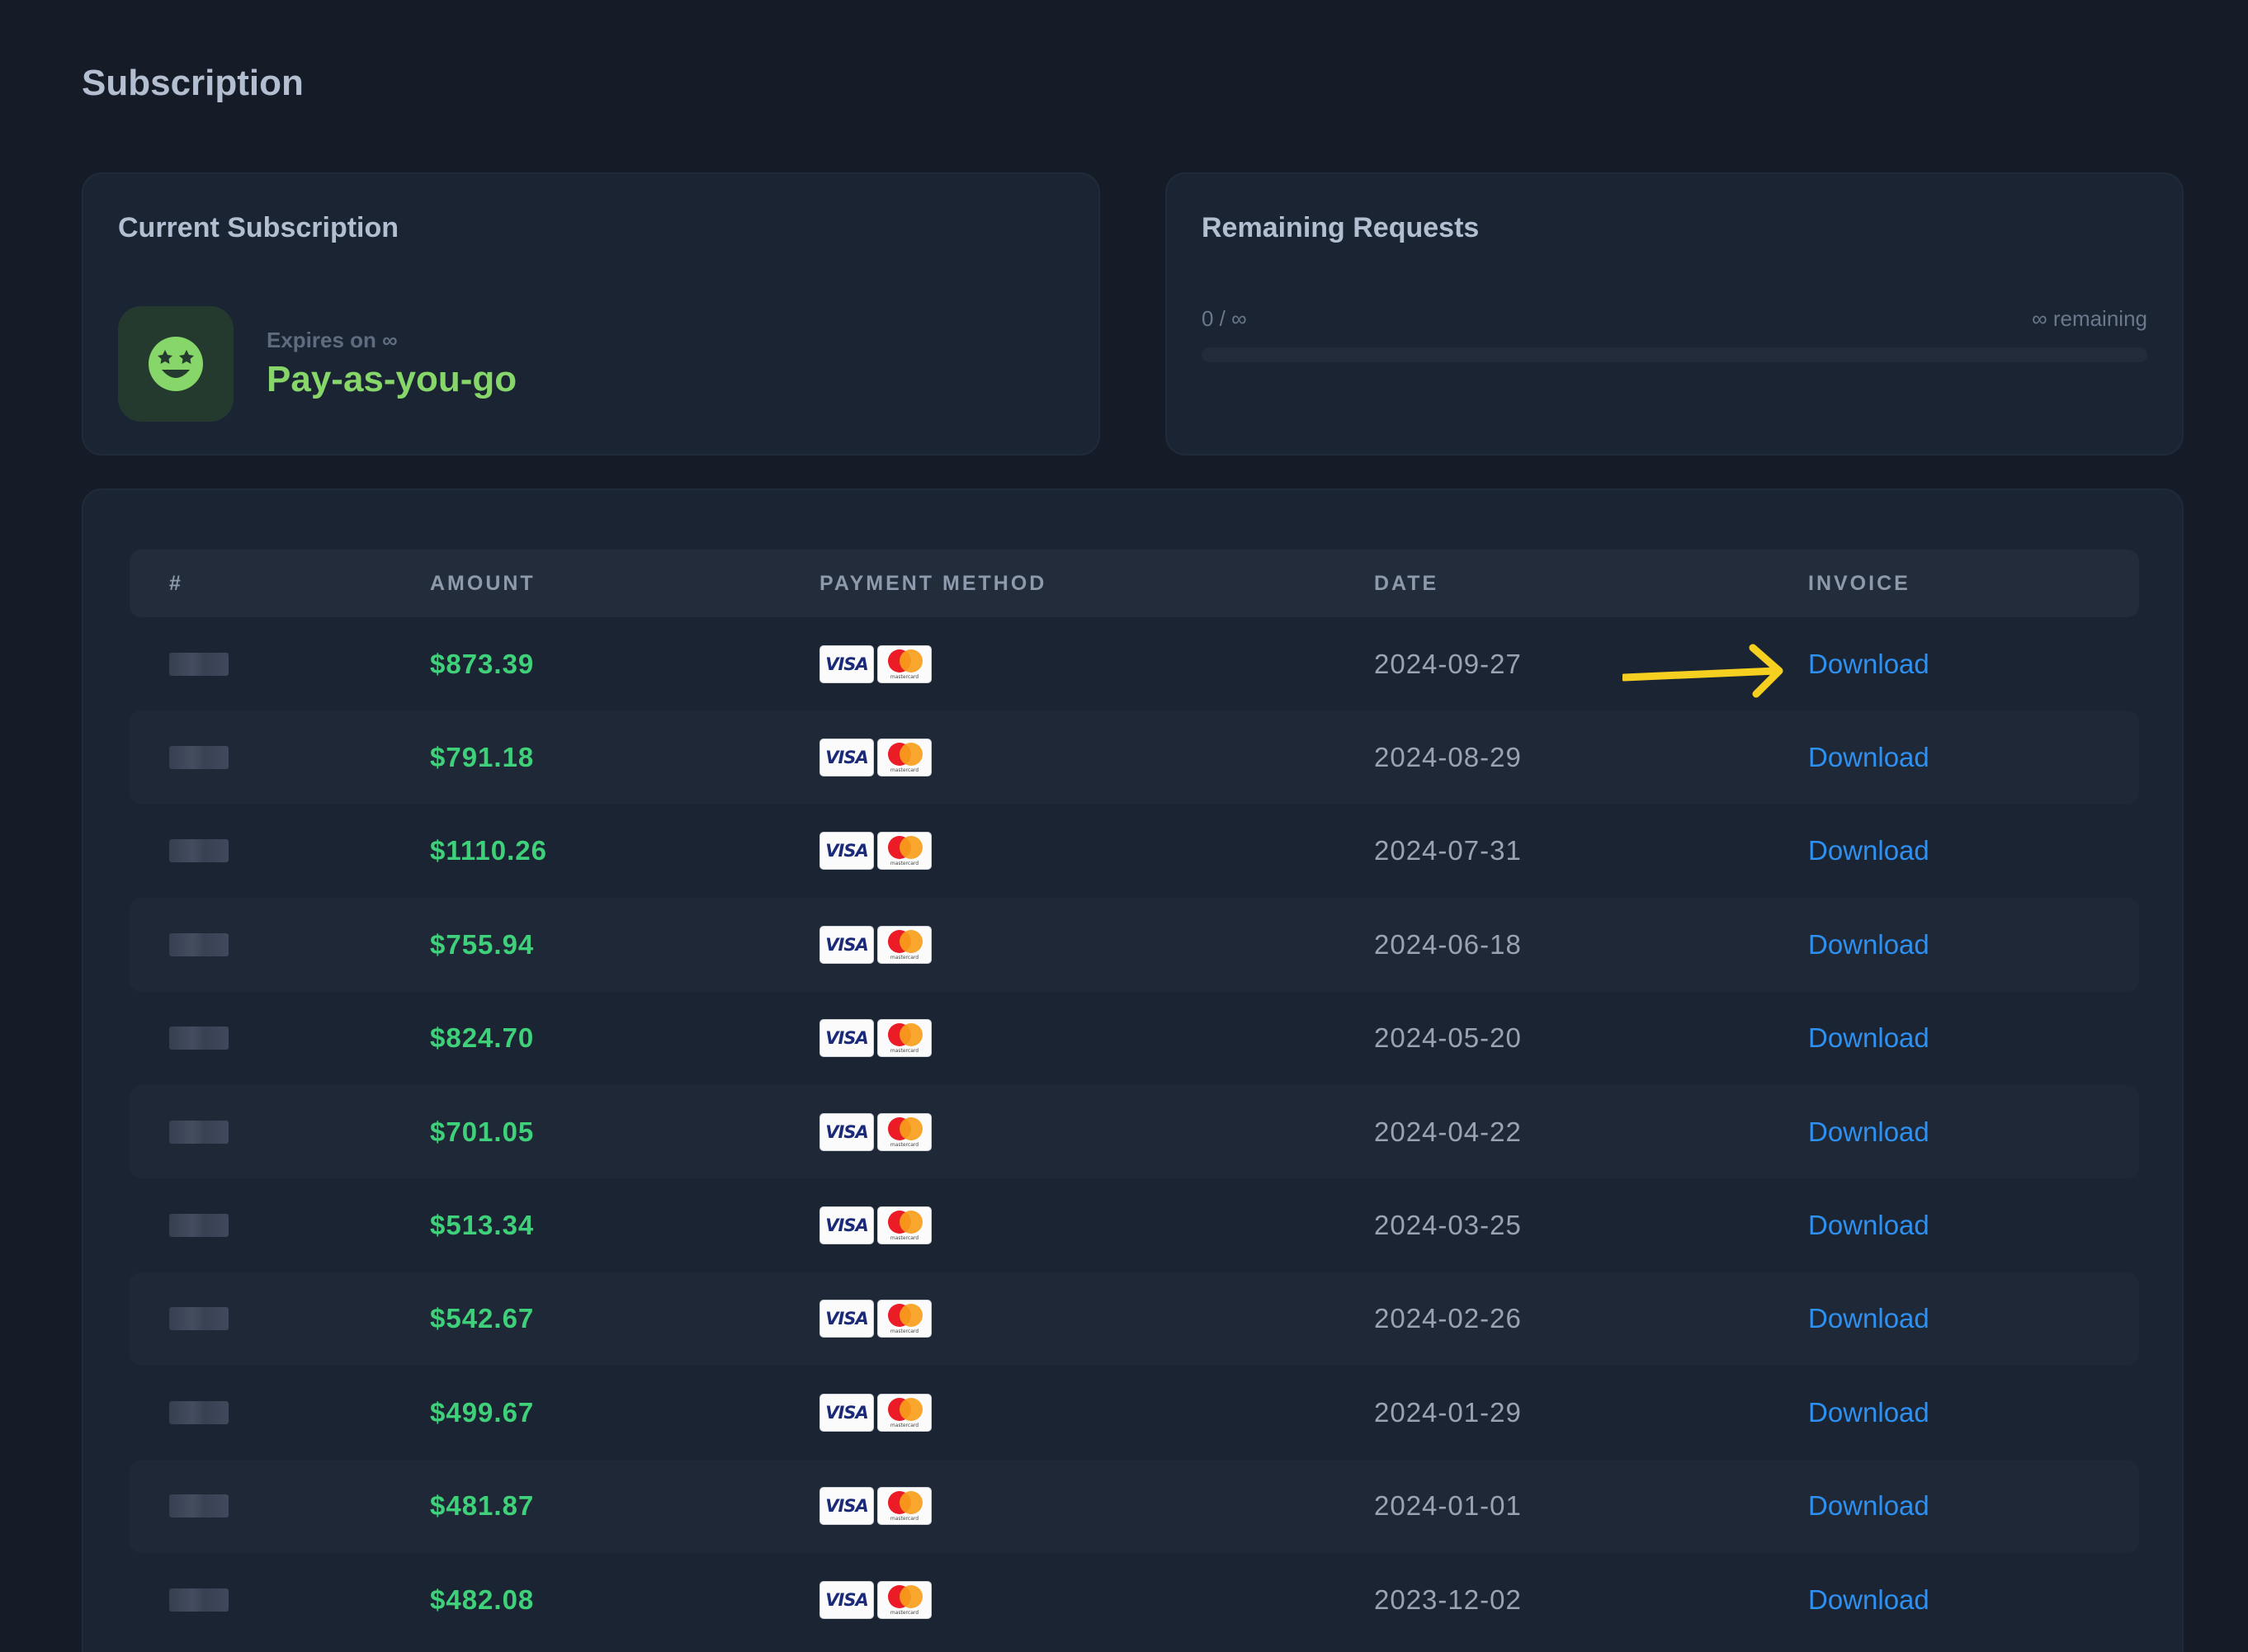 This screenshot has width=2248, height=1652. What do you see at coordinates (193, 83) in the screenshot?
I see `page-title: Subscription` at bounding box center [193, 83].